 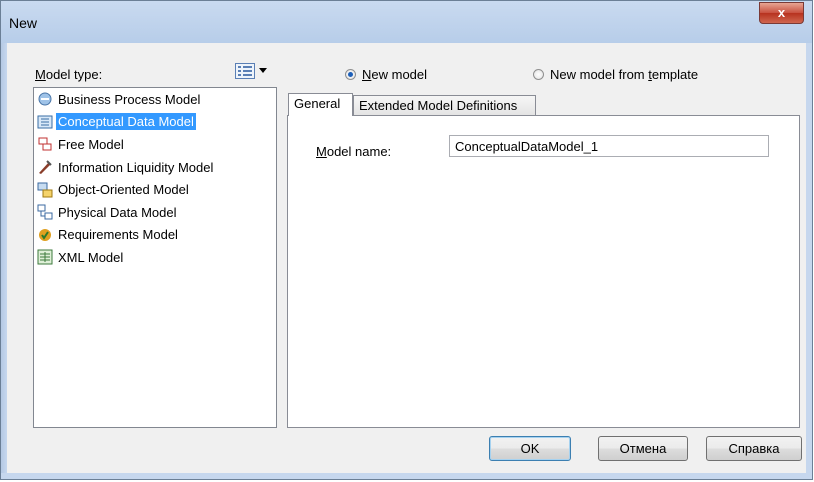 What do you see at coordinates (263, 70) in the screenshot?
I see `chevron-down-icon` at bounding box center [263, 70].